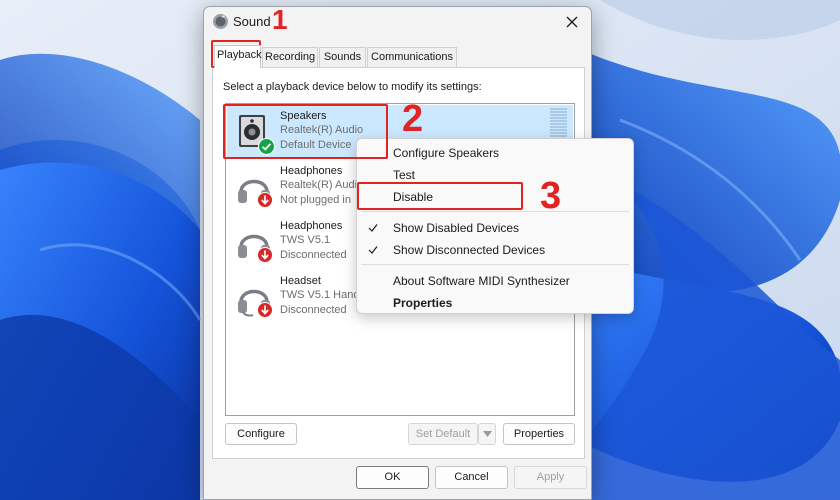 The height and width of the screenshot is (500, 840). Describe the element at coordinates (551, 196) in the screenshot. I see `annotation-step-3: 3` at that location.